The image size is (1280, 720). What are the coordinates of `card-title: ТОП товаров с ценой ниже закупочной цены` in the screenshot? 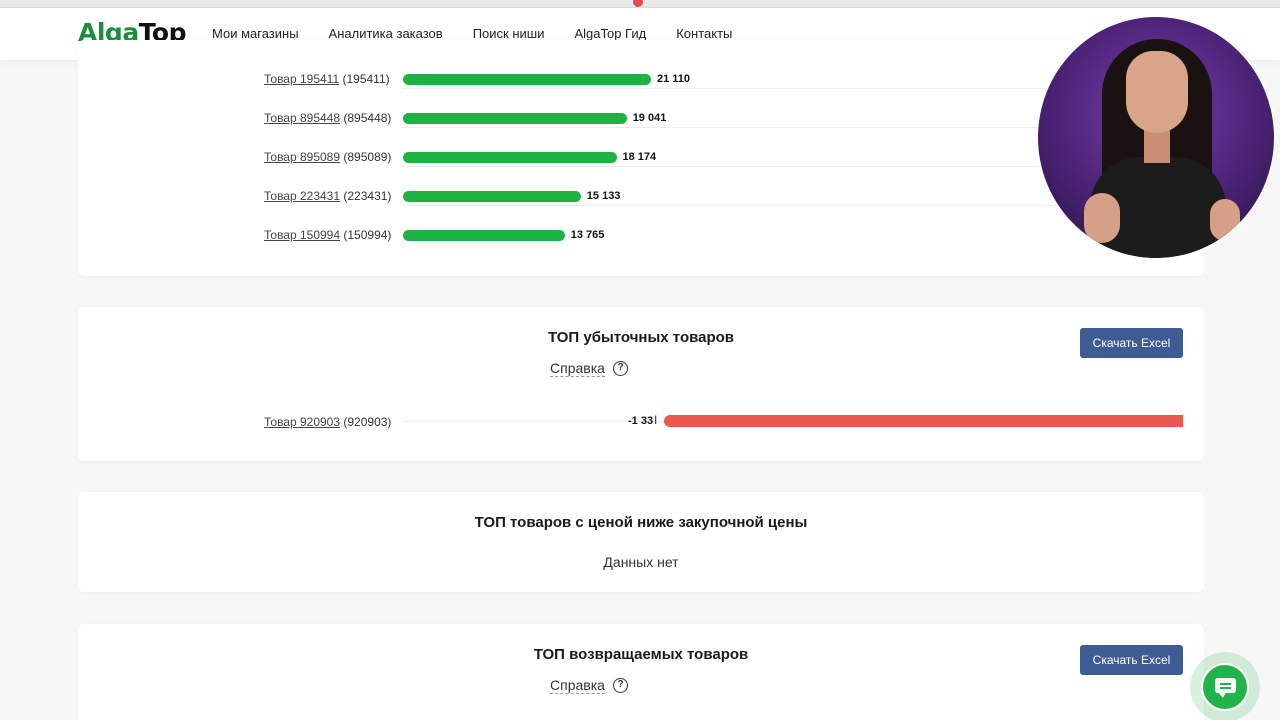 It's located at (641, 522).